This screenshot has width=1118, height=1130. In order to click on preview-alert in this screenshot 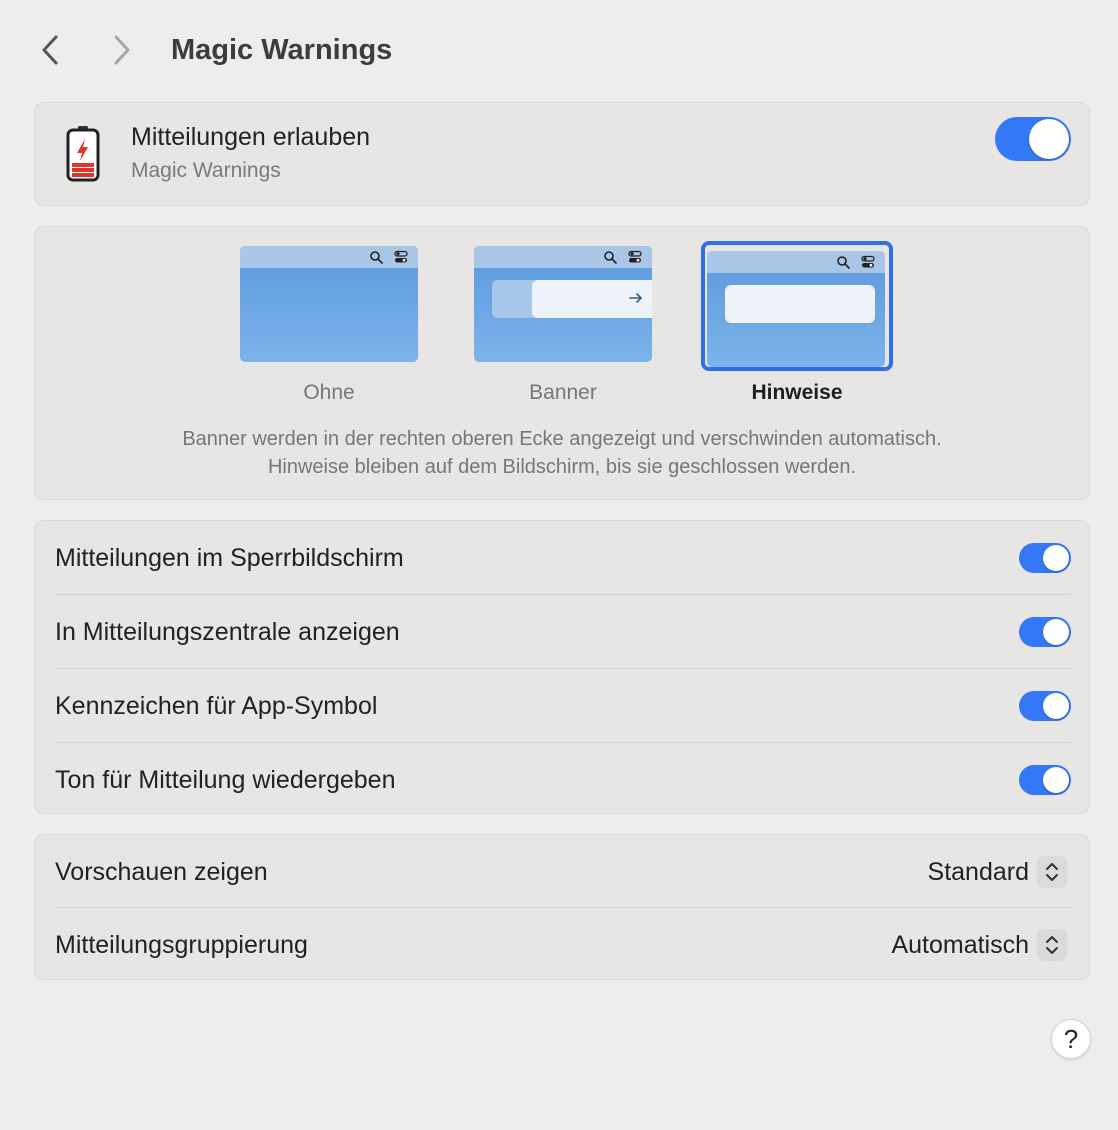, I will do `click(800, 304)`.